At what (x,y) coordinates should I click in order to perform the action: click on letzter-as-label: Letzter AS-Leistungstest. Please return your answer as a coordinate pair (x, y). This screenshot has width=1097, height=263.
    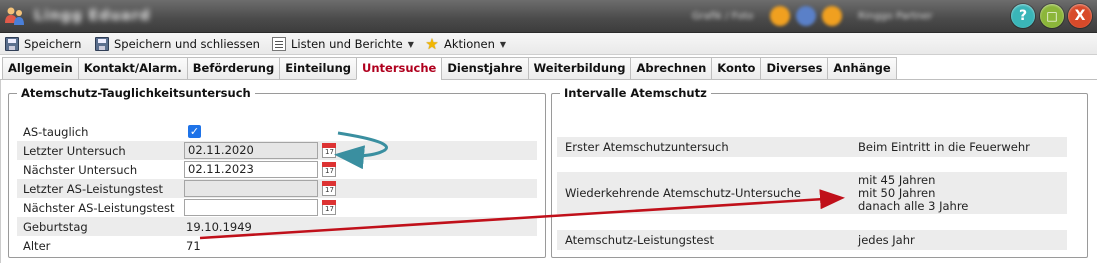
    Looking at the image, I should click on (93, 188).